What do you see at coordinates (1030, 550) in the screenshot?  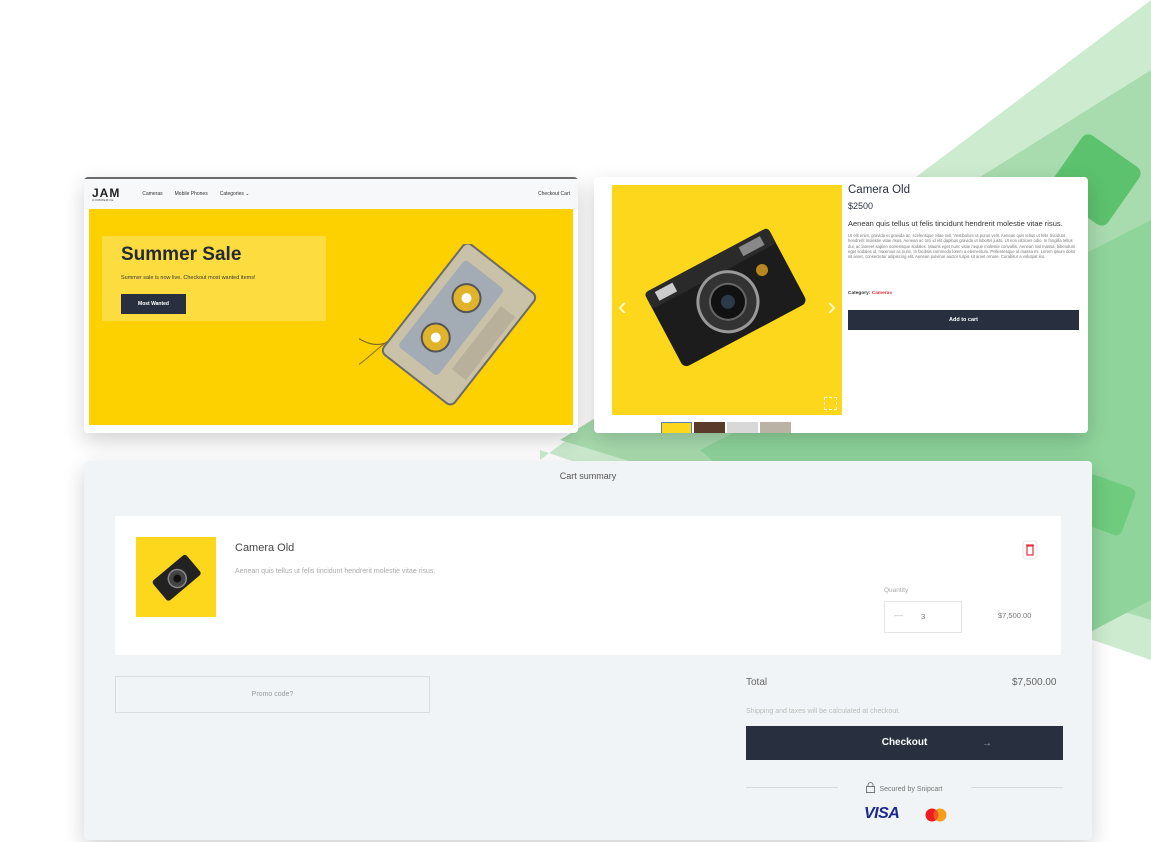 I see `trash-icon` at bounding box center [1030, 550].